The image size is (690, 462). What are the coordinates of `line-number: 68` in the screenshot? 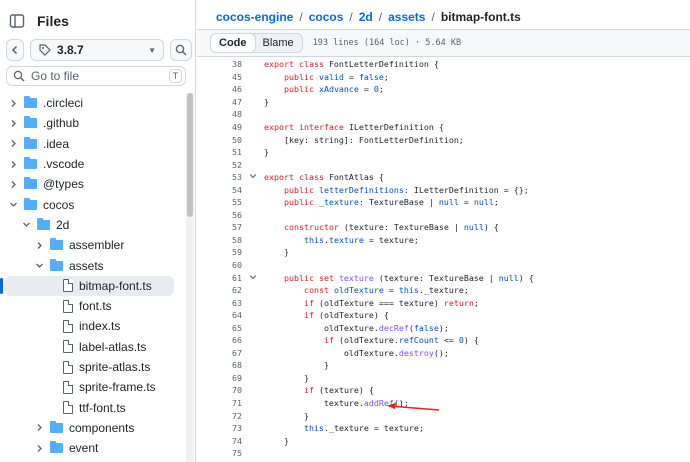 It's located at (219, 365).